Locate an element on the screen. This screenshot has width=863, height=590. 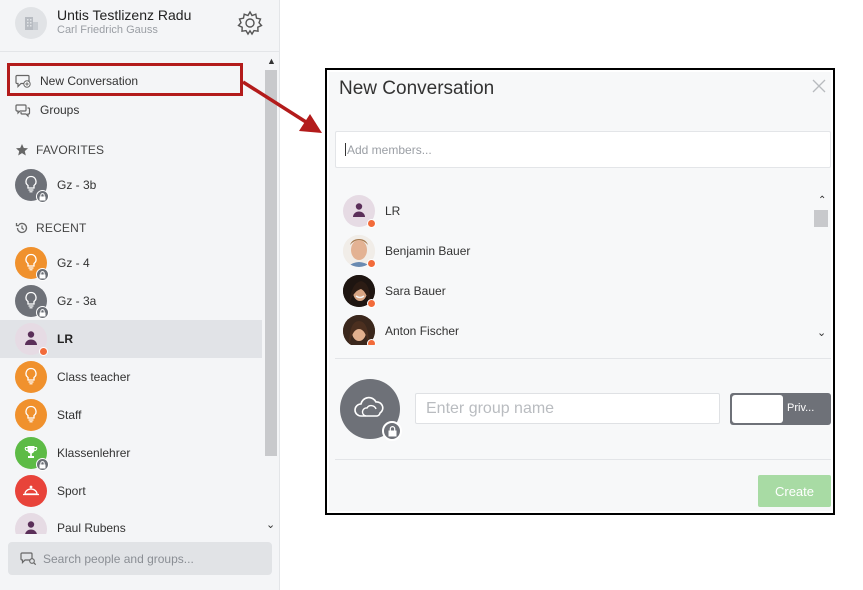
conversation-label: Gz - 4 is located at coordinates (73, 263).